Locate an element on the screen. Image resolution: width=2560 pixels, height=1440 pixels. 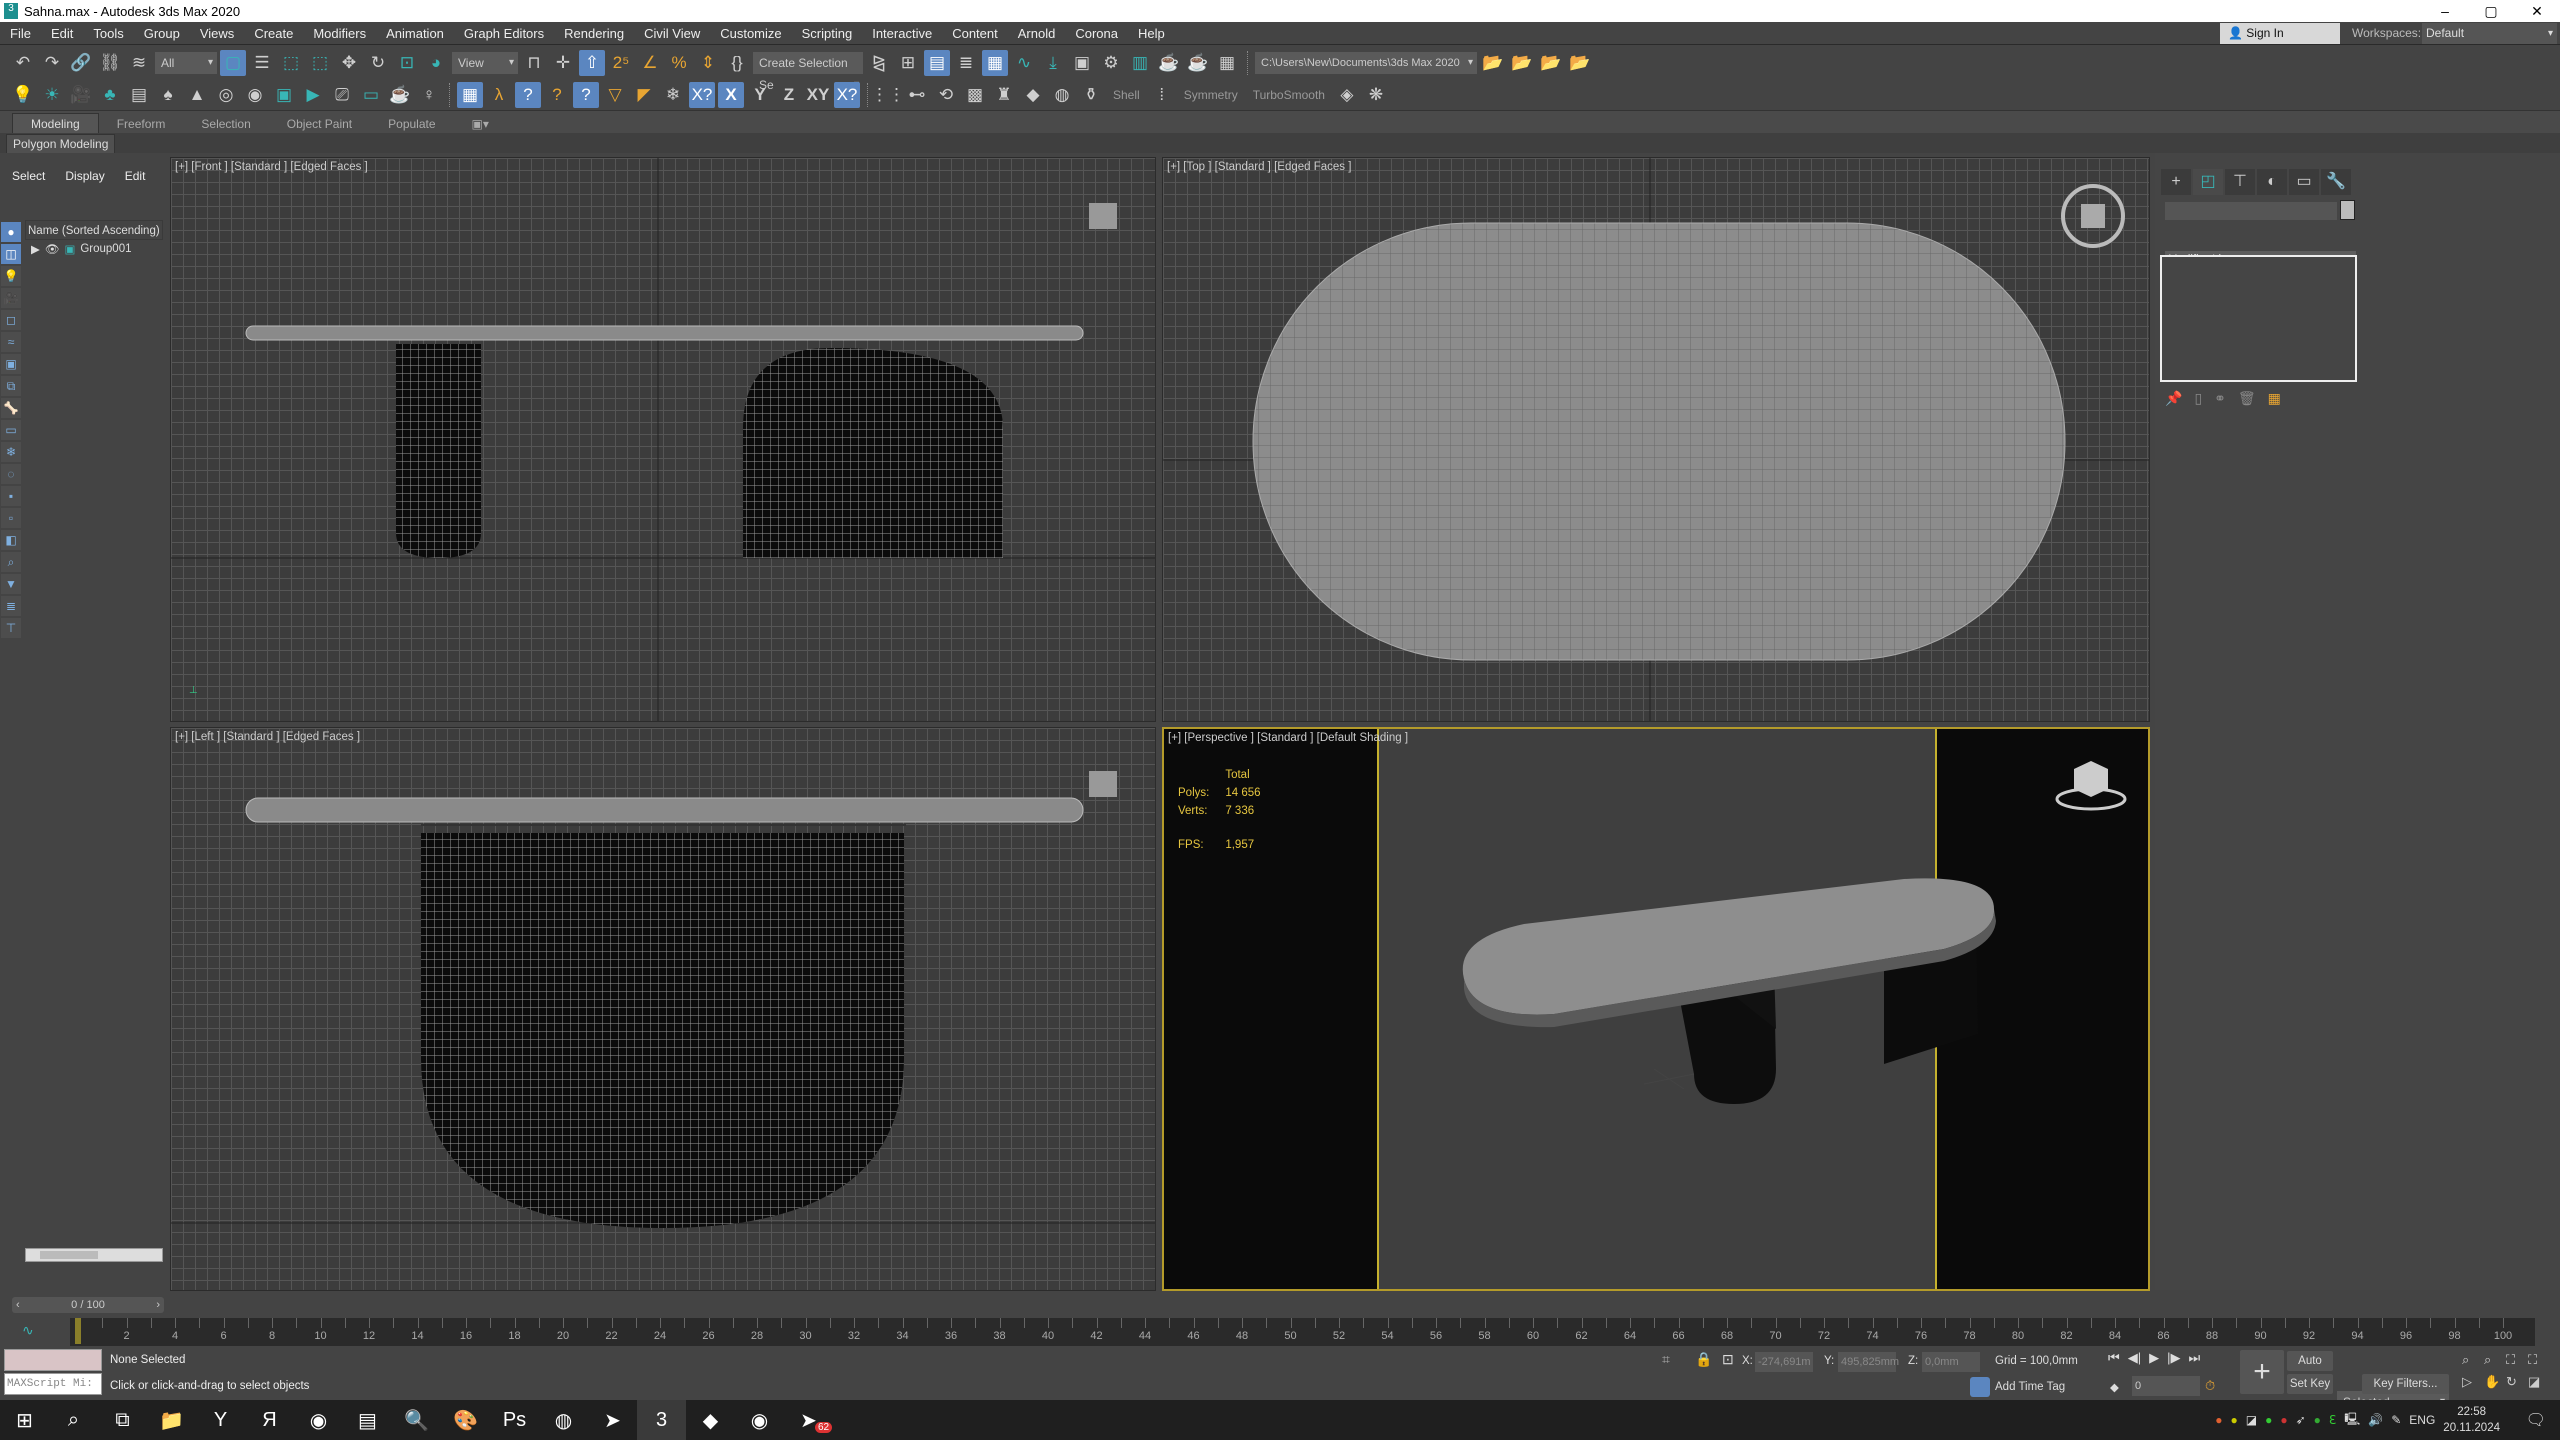
yandex-icon: Я is located at coordinates (269, 1420).